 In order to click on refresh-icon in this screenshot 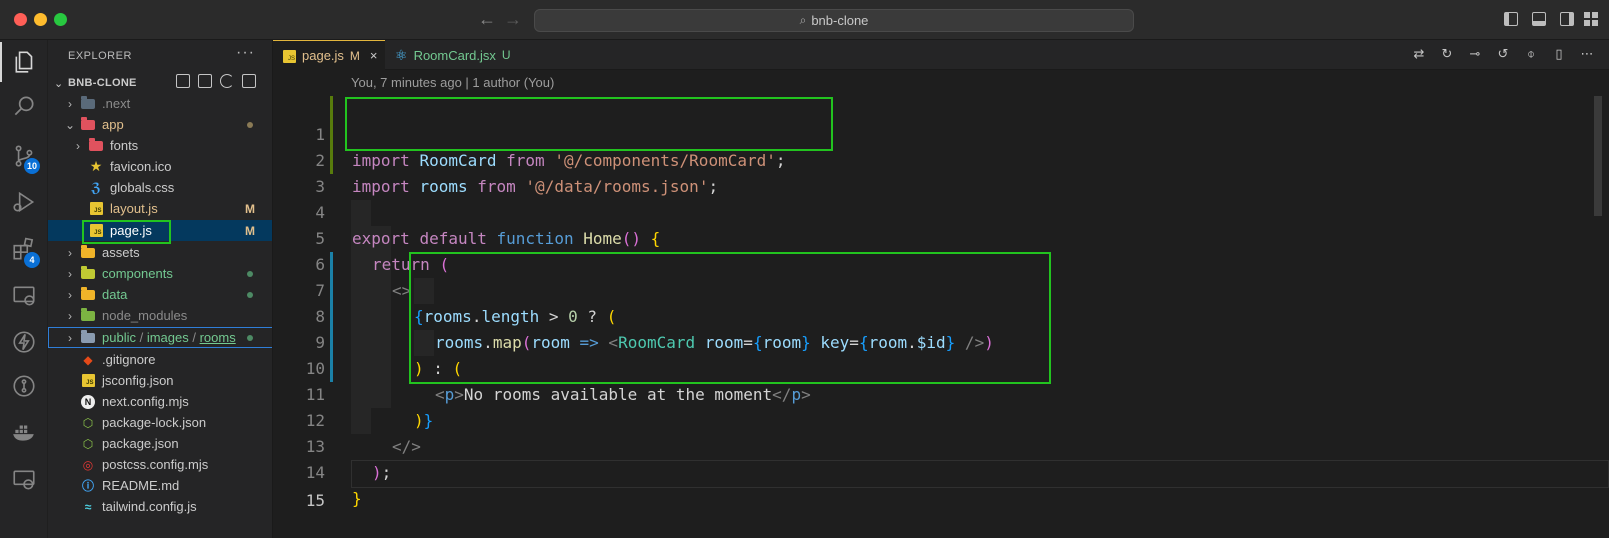, I will do `click(227, 81)`.